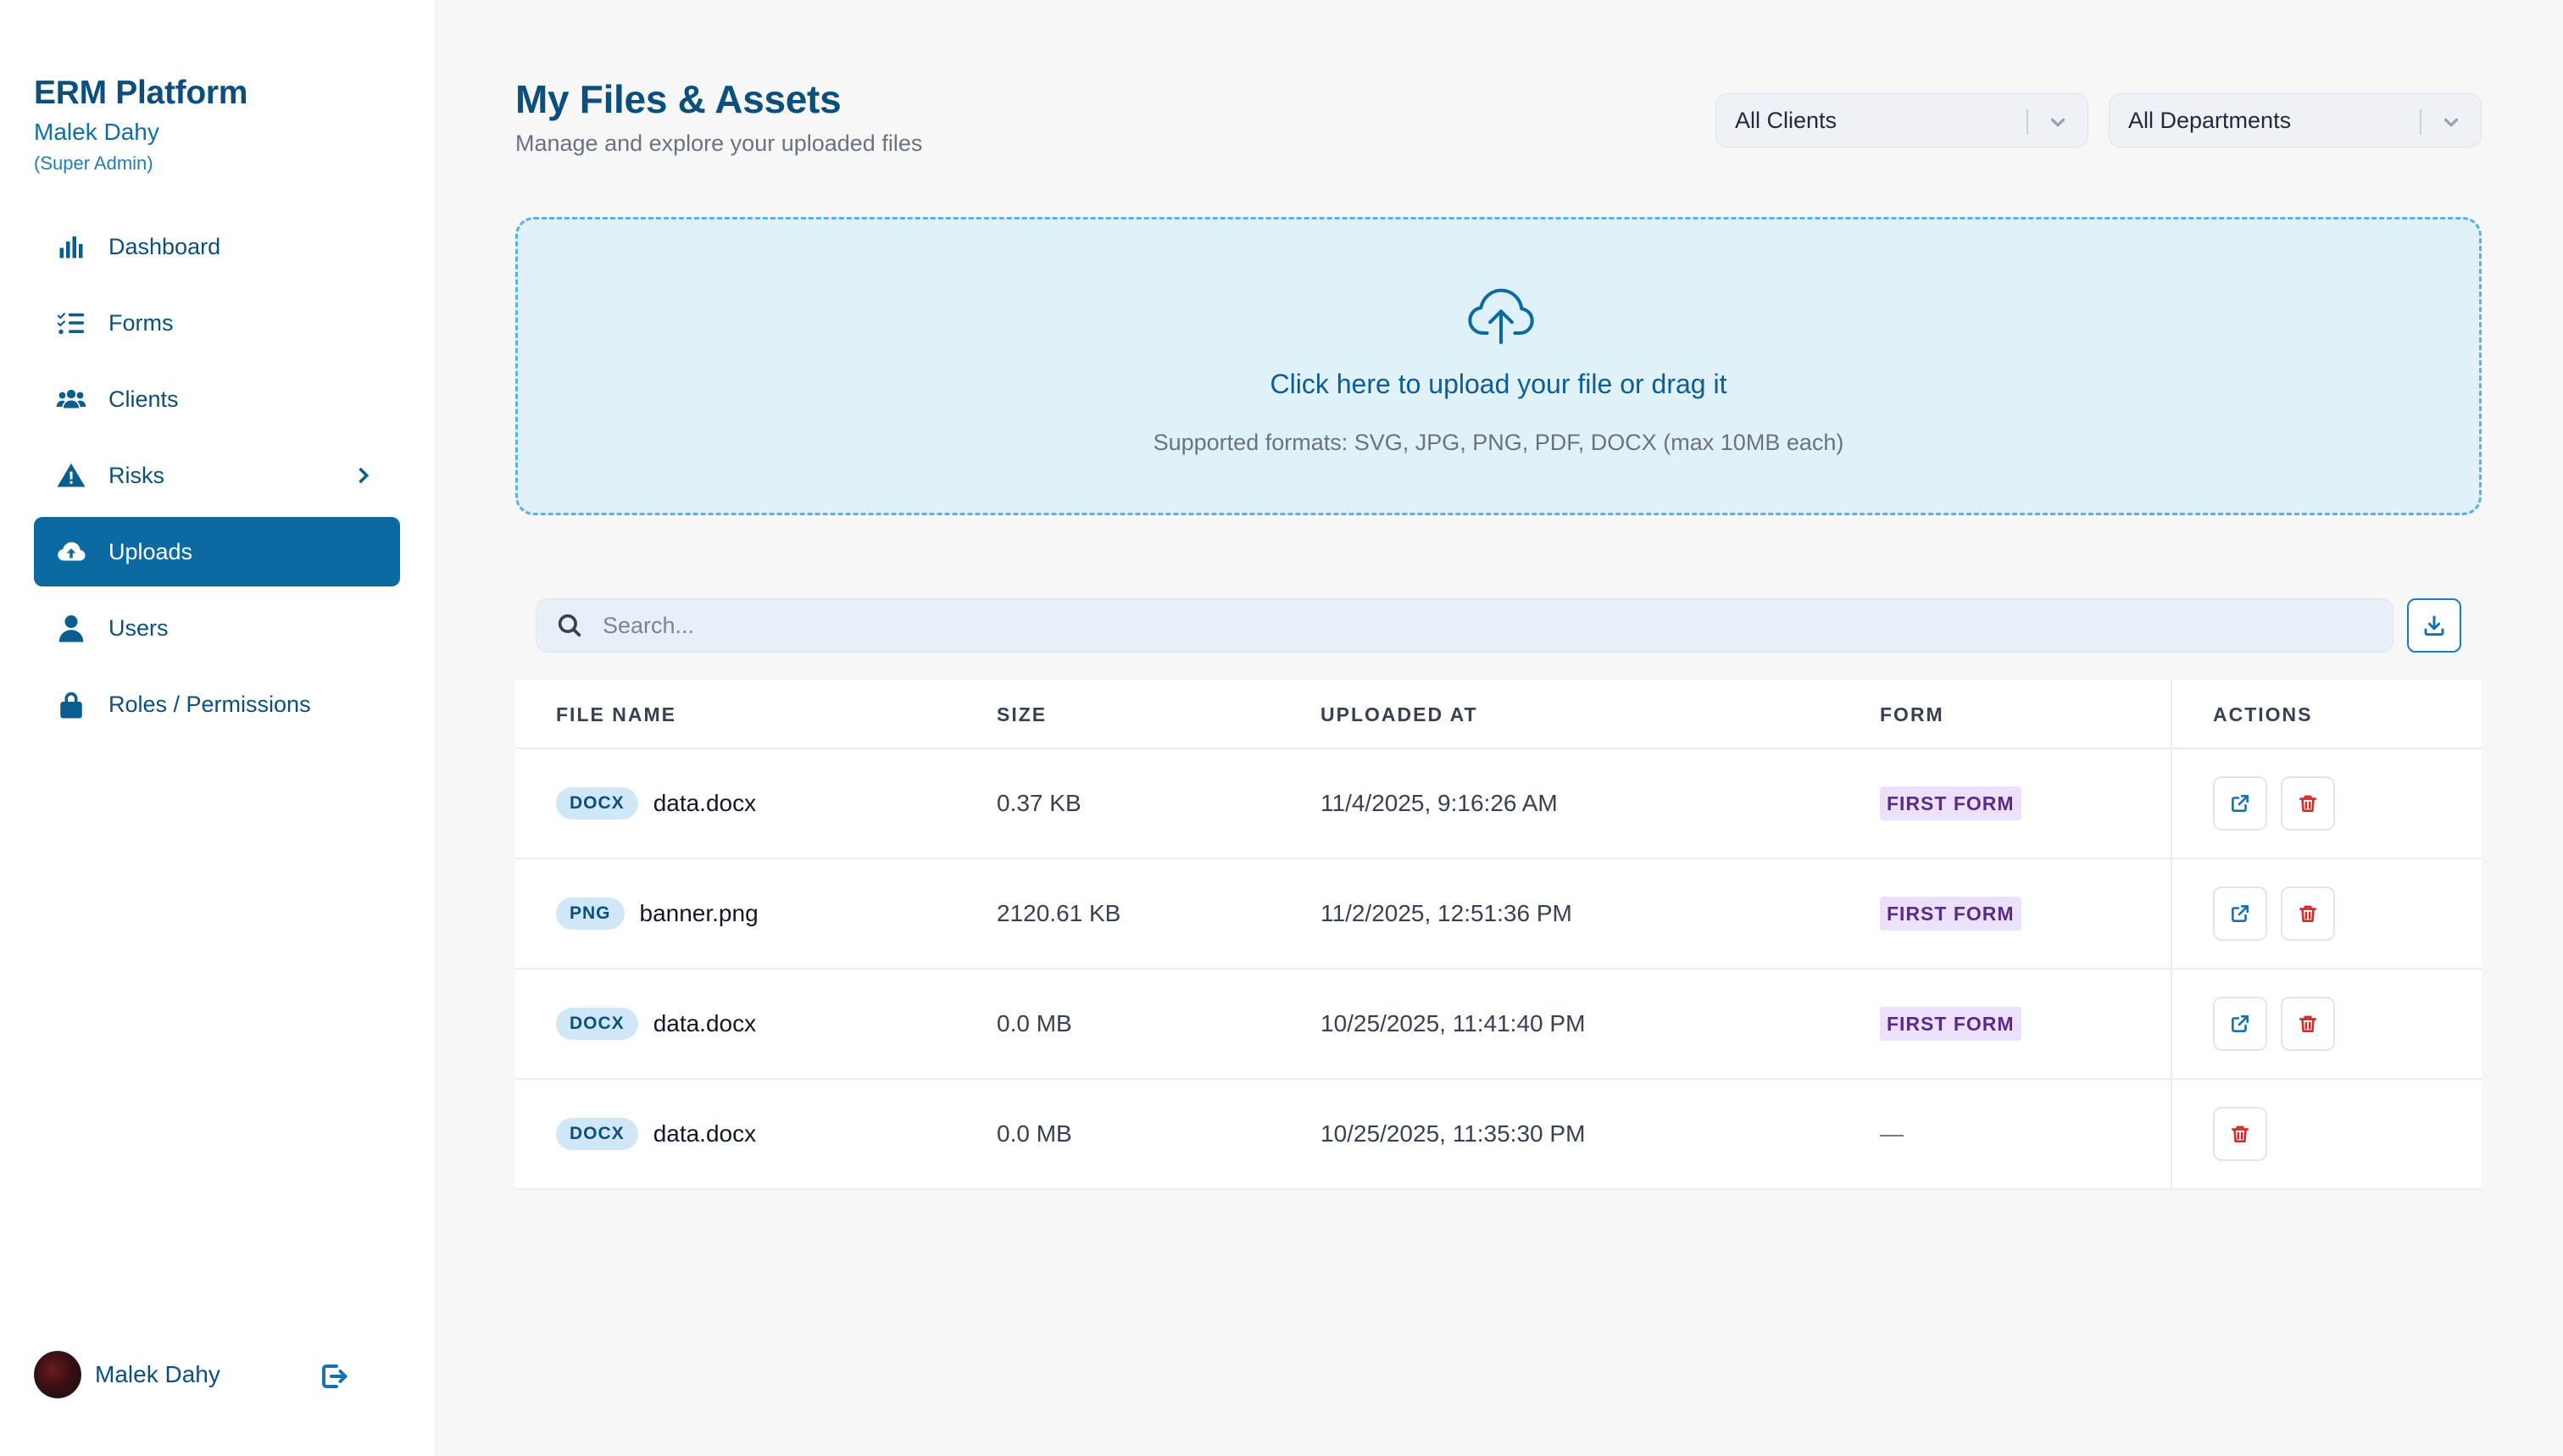 The image size is (2563, 1456). I want to click on sidebar-item-label: Clients, so click(143, 399).